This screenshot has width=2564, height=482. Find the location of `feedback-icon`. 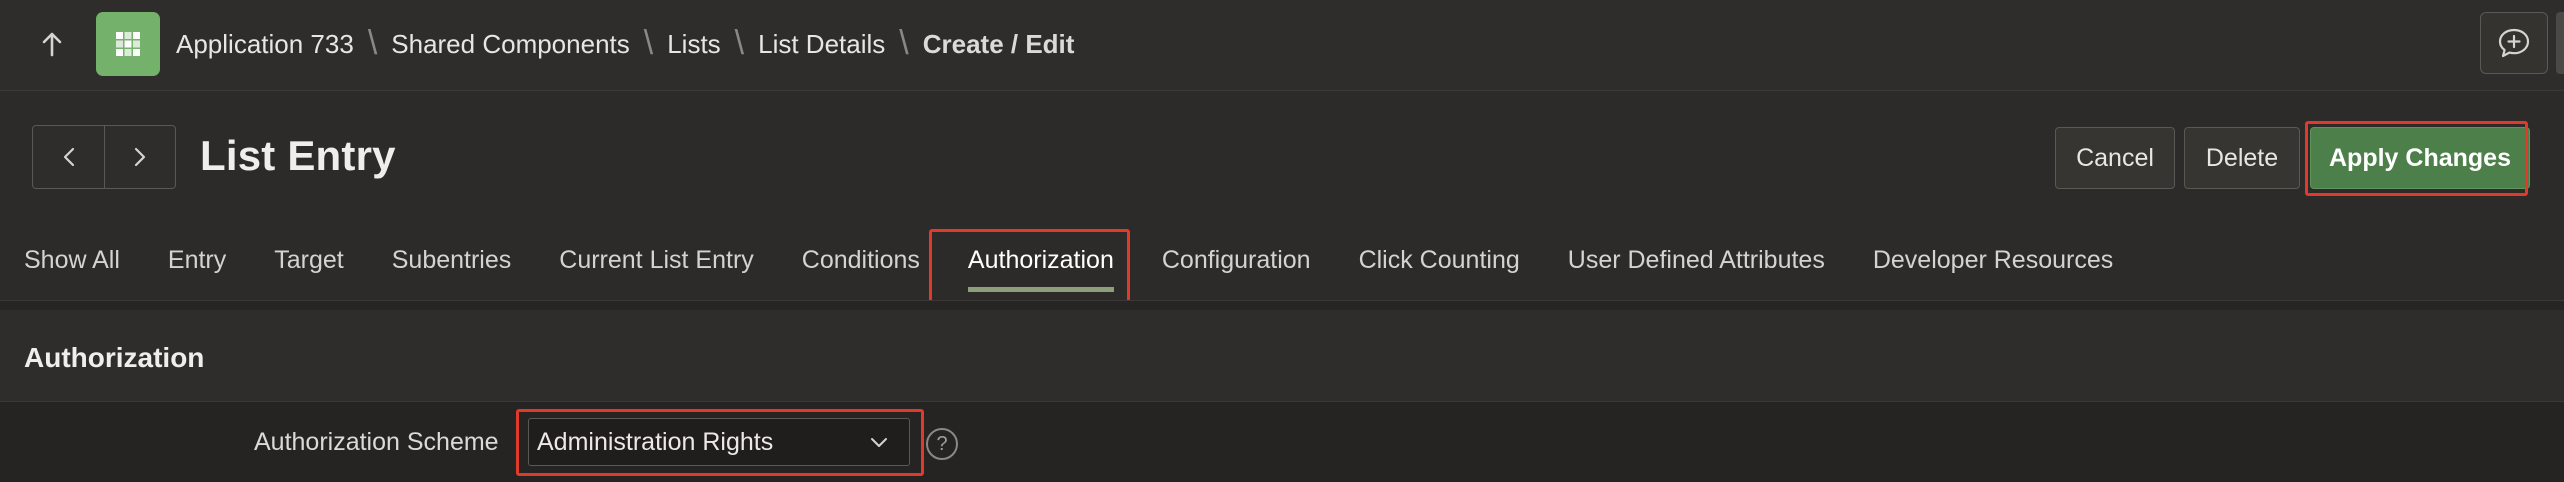

feedback-icon is located at coordinates (2514, 43).